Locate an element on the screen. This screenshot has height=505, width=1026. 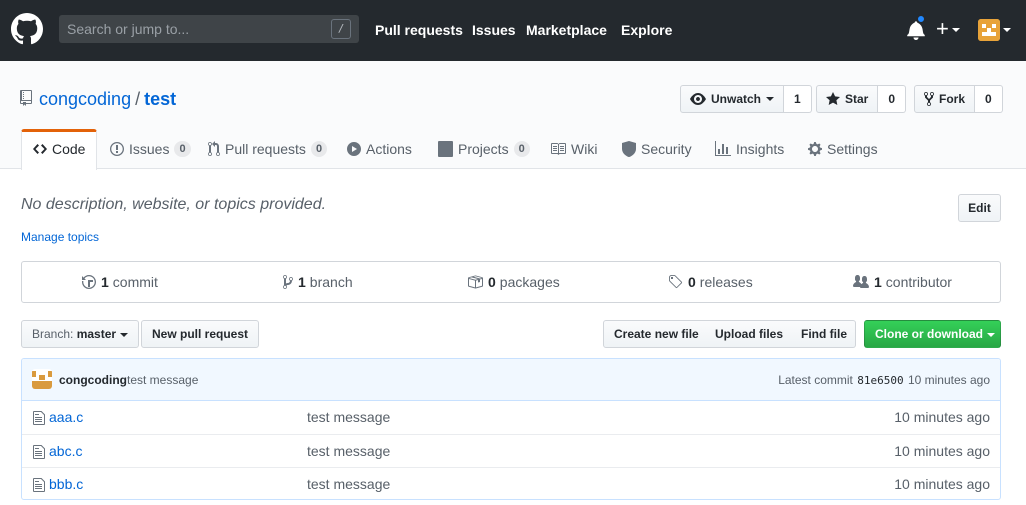
stars-count: 0 is located at coordinates (892, 99).